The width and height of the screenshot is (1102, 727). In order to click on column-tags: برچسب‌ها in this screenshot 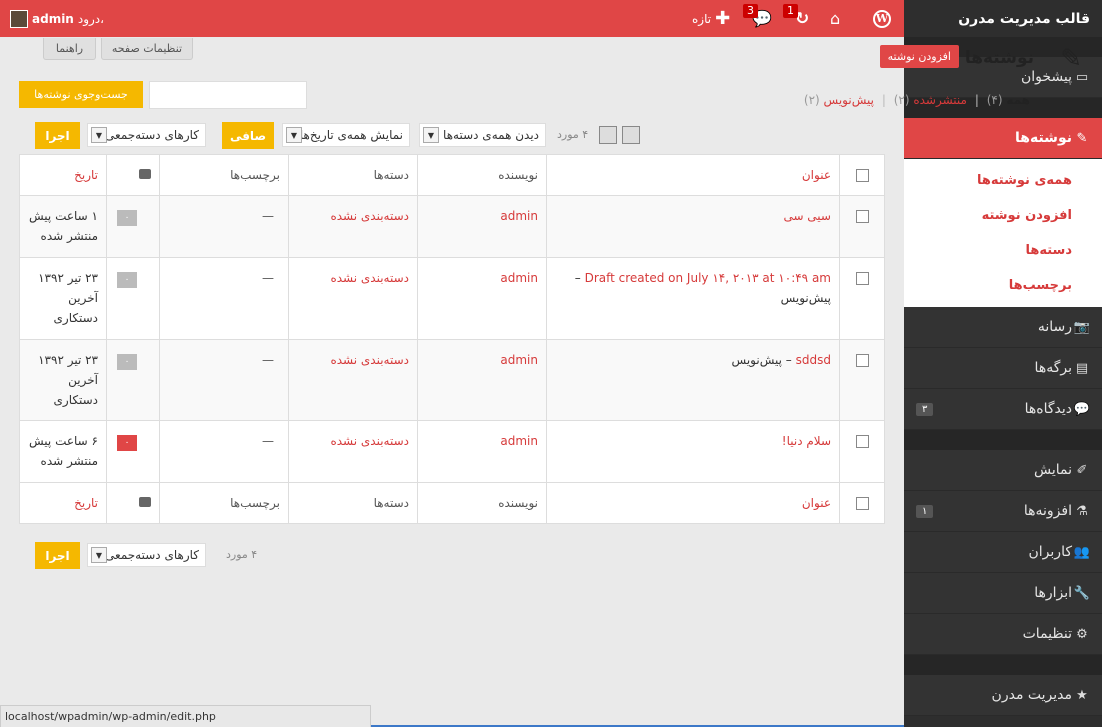, I will do `click(224, 175)`.